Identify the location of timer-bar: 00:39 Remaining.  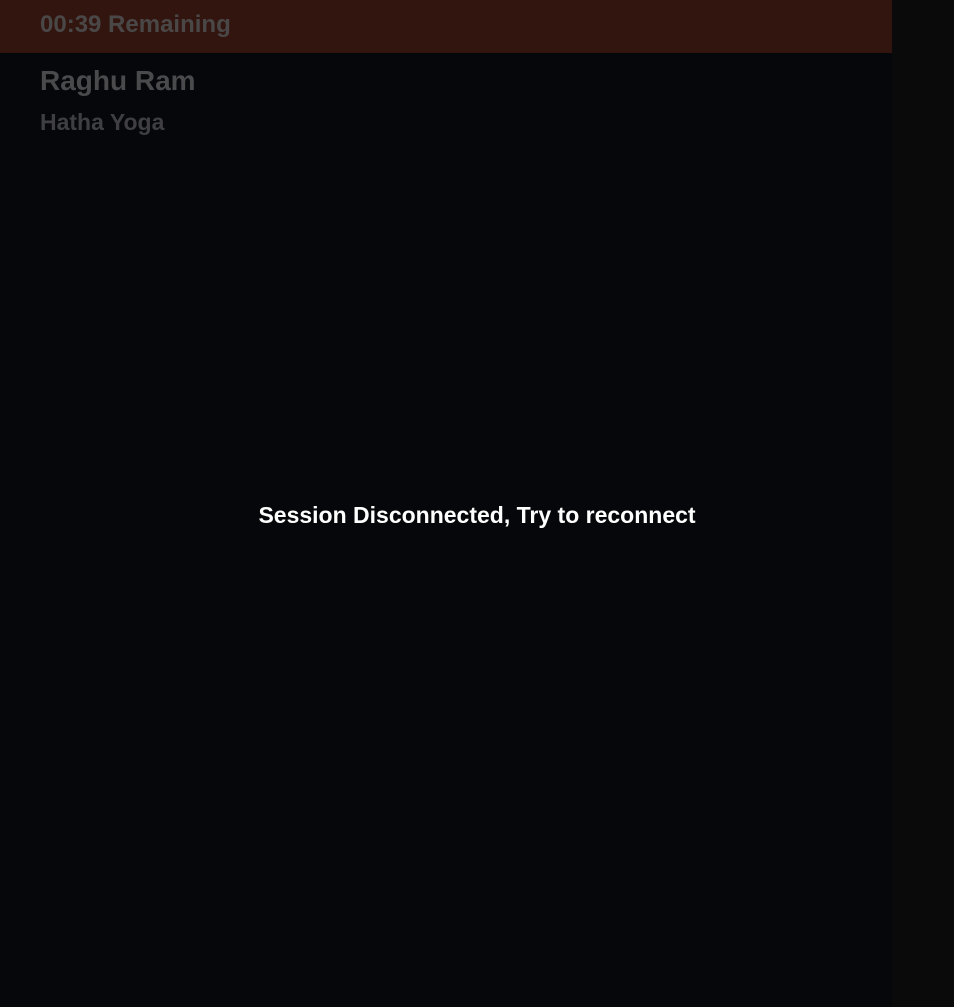
(446, 26).